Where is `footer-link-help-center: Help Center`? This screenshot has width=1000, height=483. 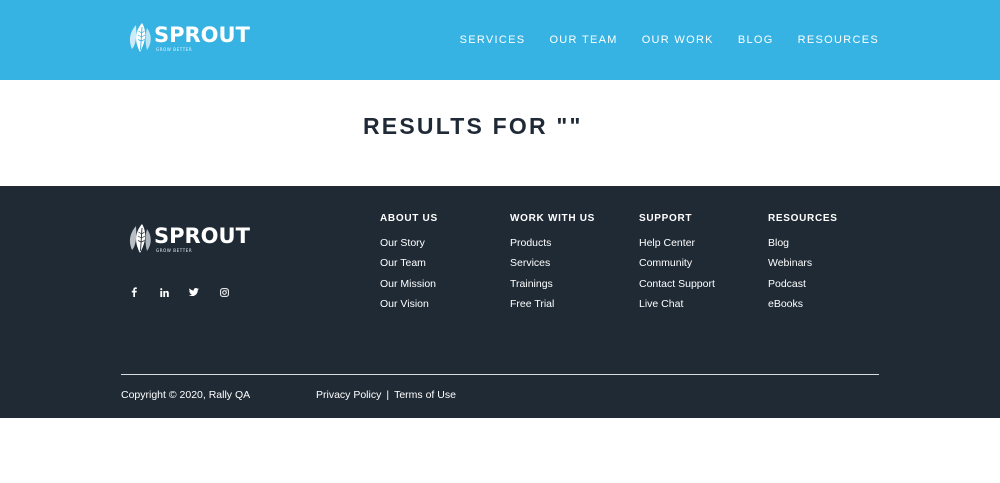 footer-link-help-center: Help Center is located at coordinates (677, 247).